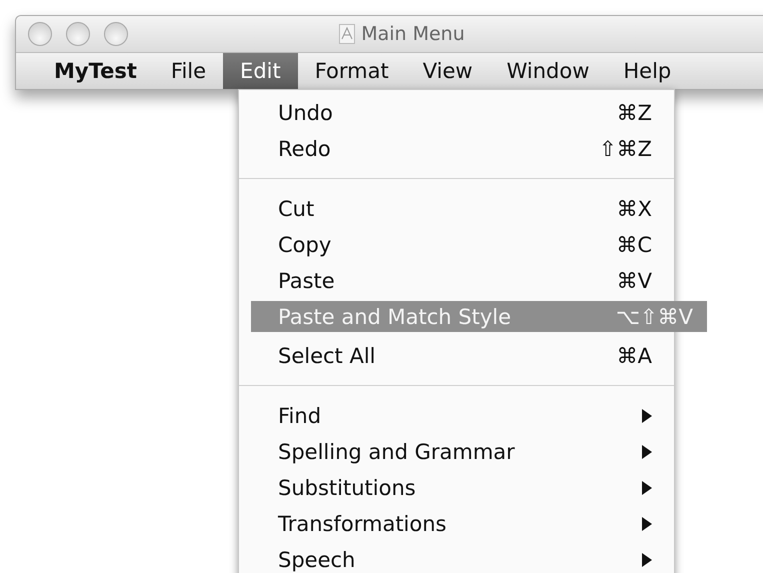  Describe the element at coordinates (456, 524) in the screenshot. I see `menu-item: Transformations` at that location.